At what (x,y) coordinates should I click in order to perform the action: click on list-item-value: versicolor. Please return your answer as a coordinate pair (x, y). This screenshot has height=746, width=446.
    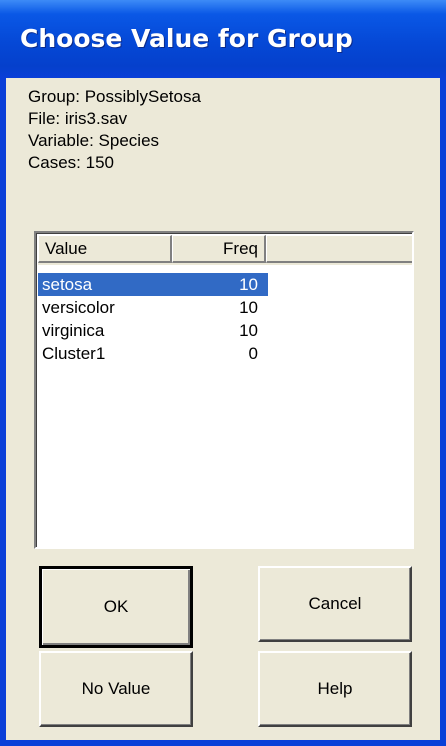
    Looking at the image, I should click on (78, 307).